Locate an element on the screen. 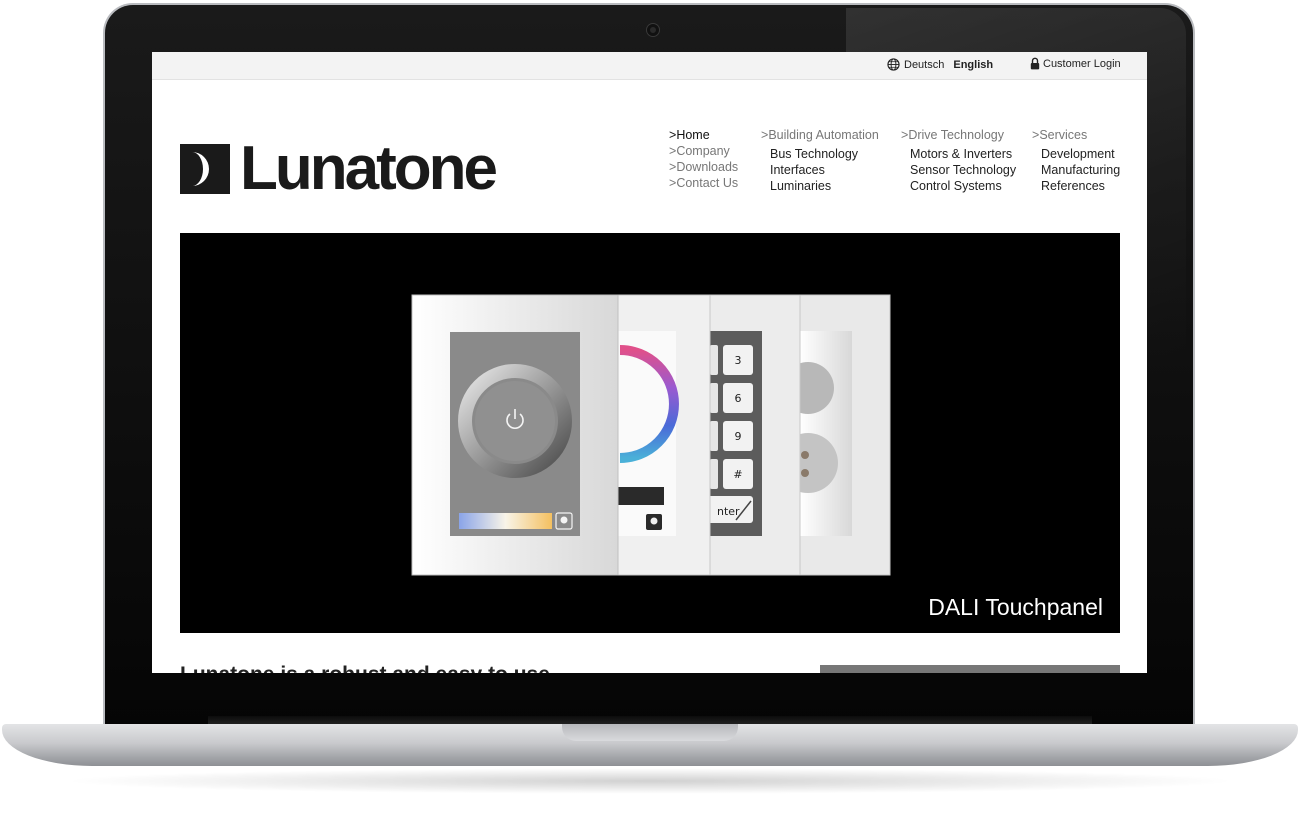 The width and height of the screenshot is (1300, 820). sidebar-box is located at coordinates (970, 669).